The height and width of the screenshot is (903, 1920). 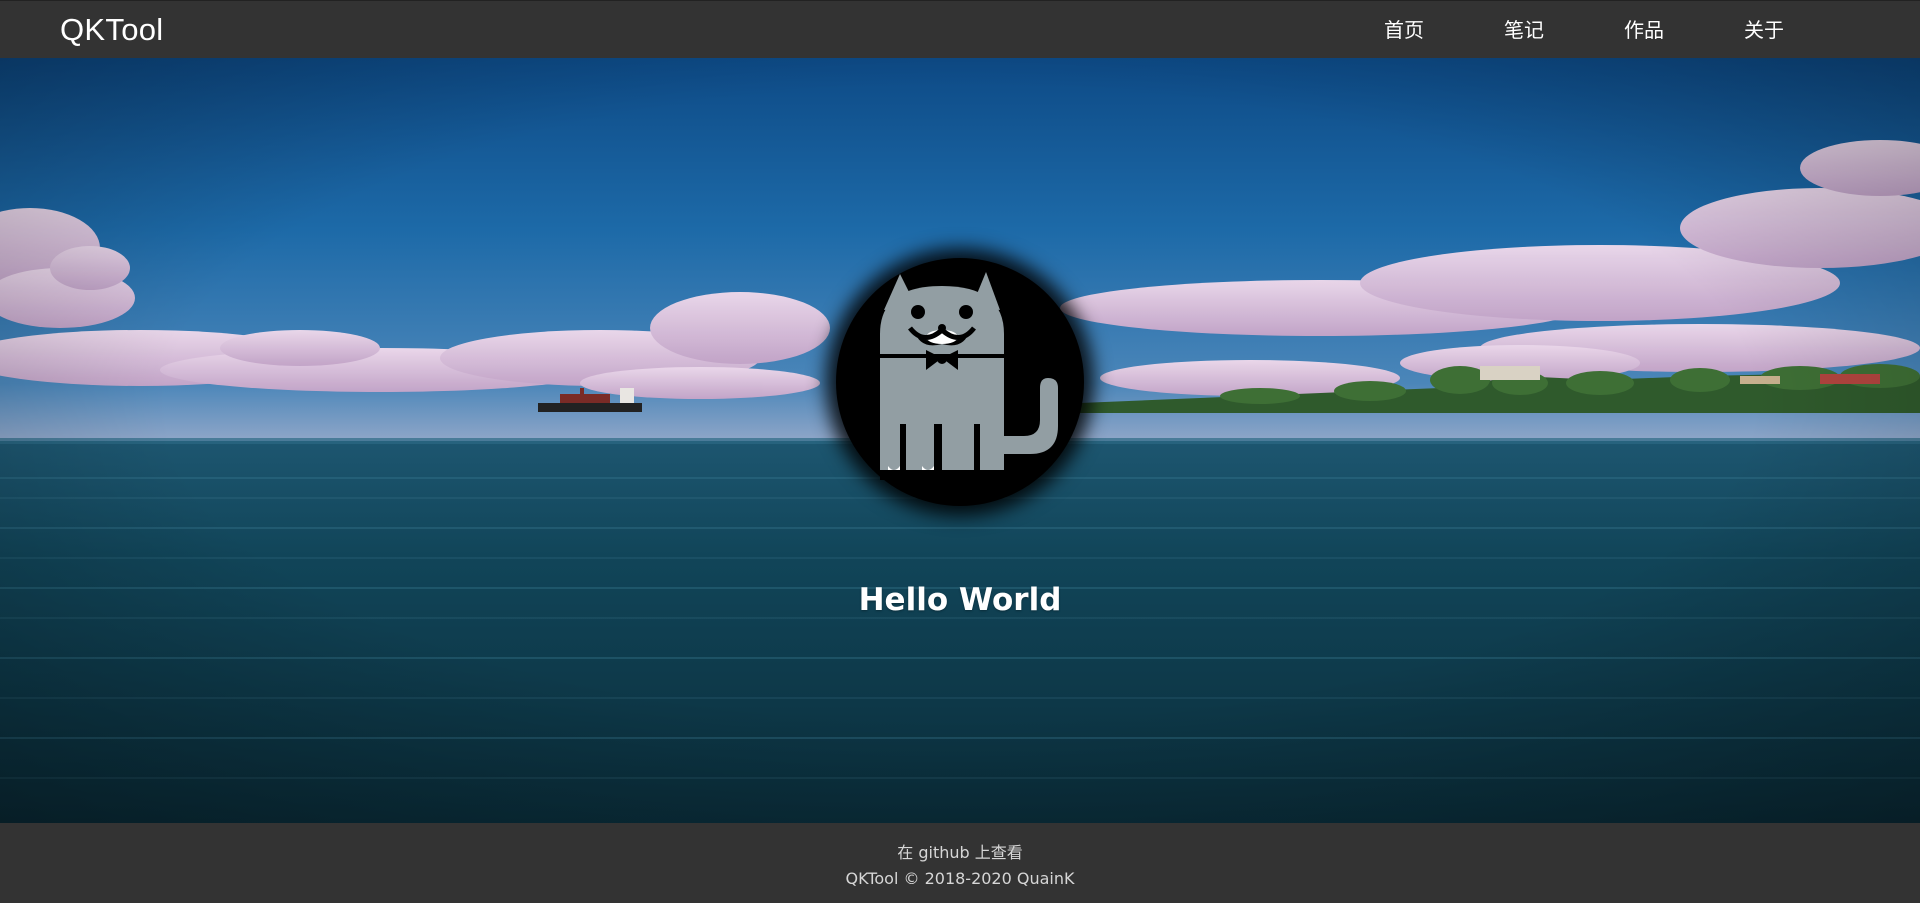 What do you see at coordinates (960, 29) in the screenshot?
I see `top-navbar: QKTool 首页 笔记 作品 关于` at bounding box center [960, 29].